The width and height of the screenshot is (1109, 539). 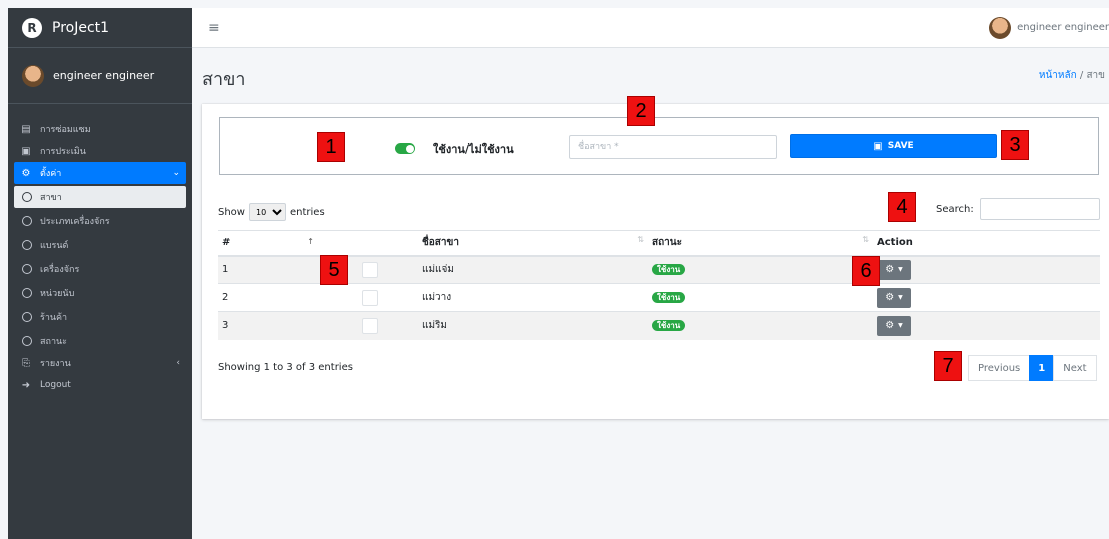 I want to click on sort-asc-icon: ↑, so click(x=310, y=242).